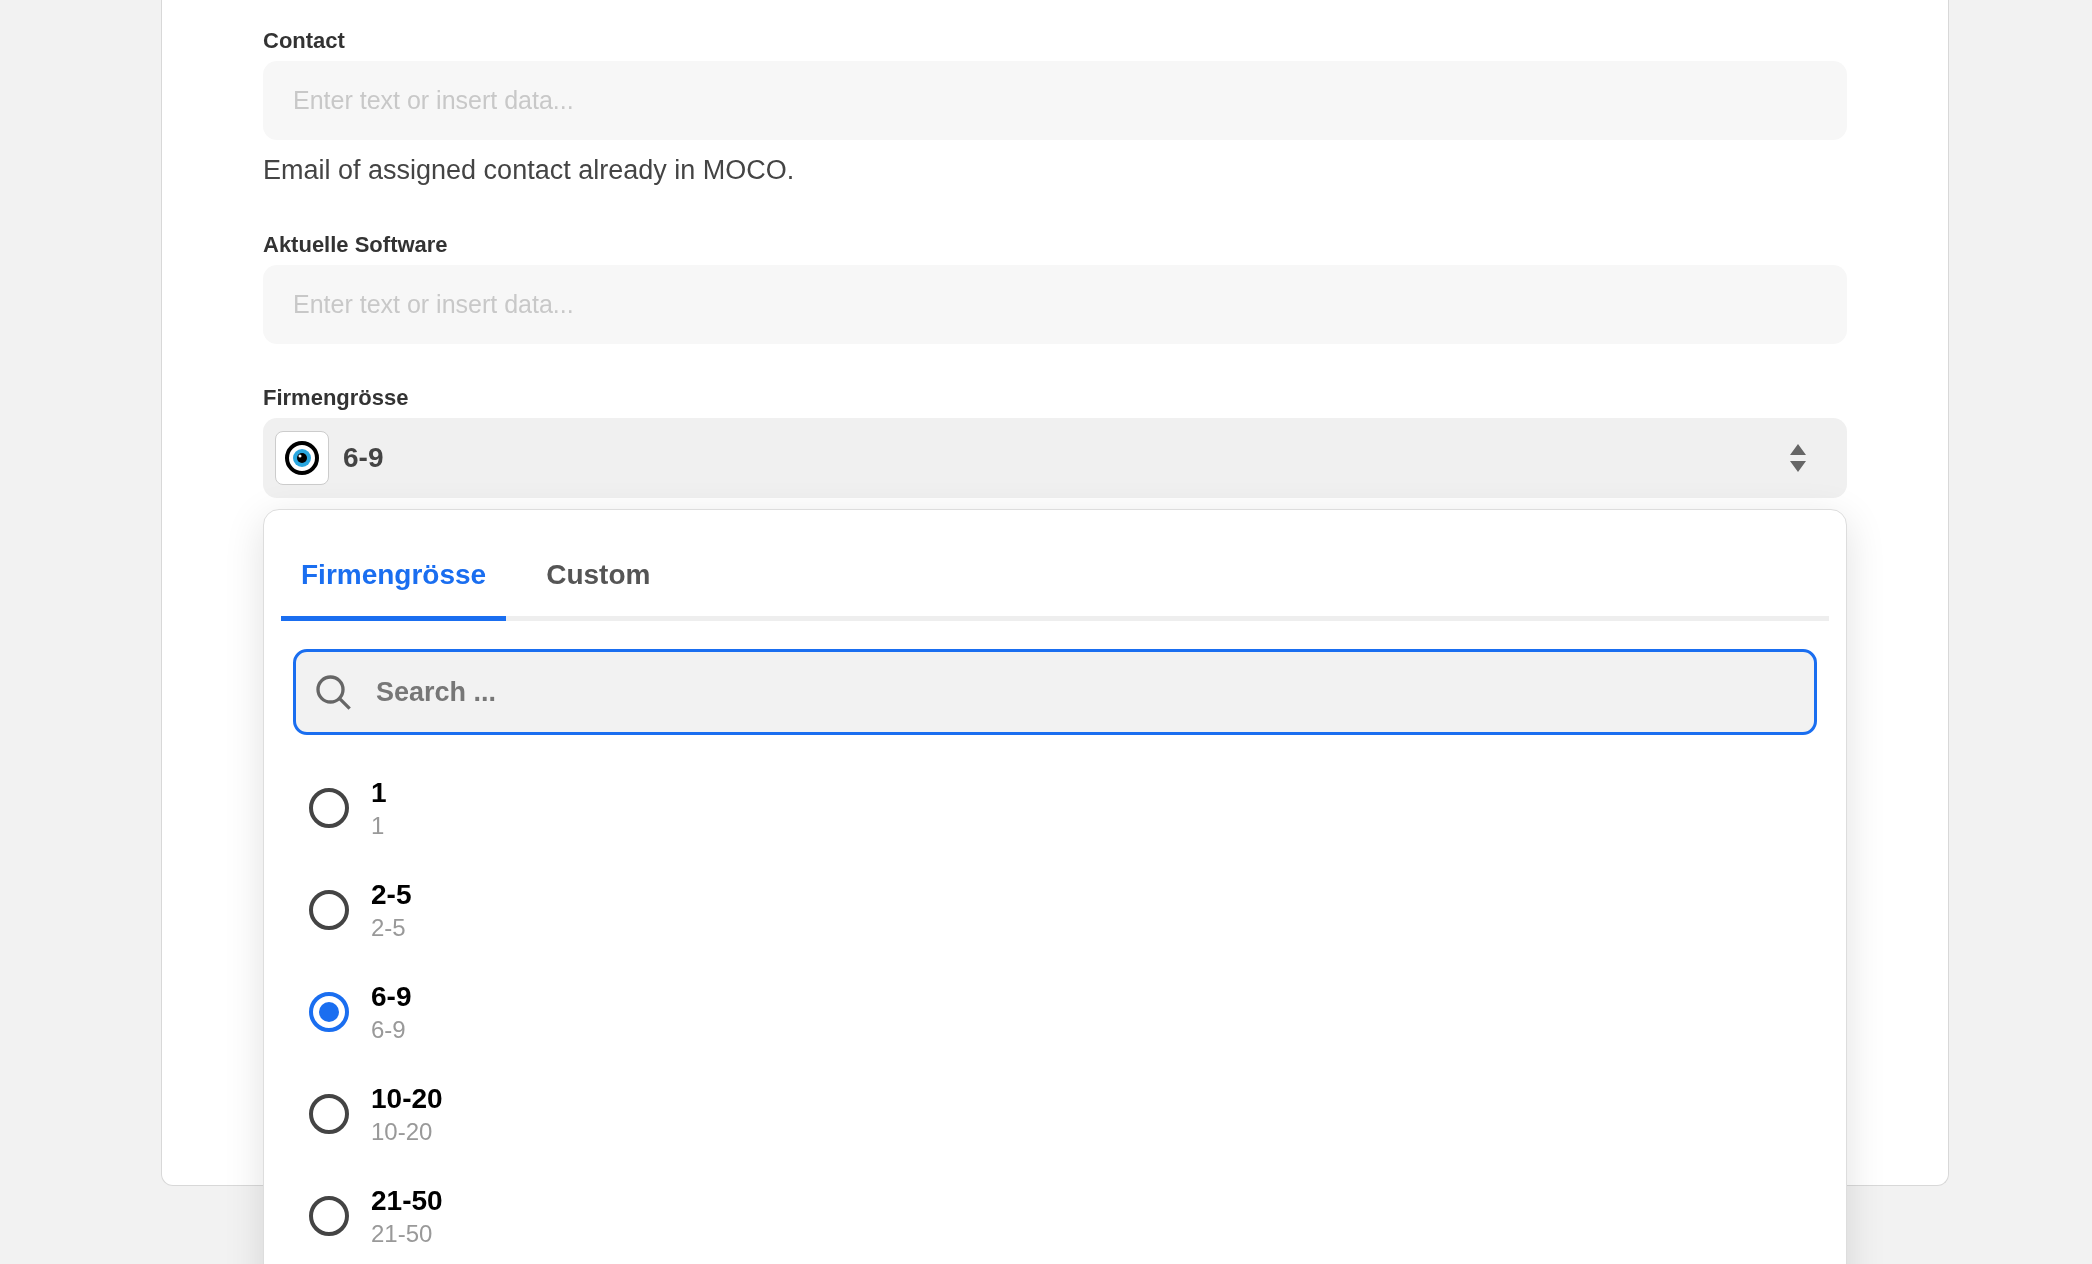  I want to click on option-title: 10-20, so click(407, 1099).